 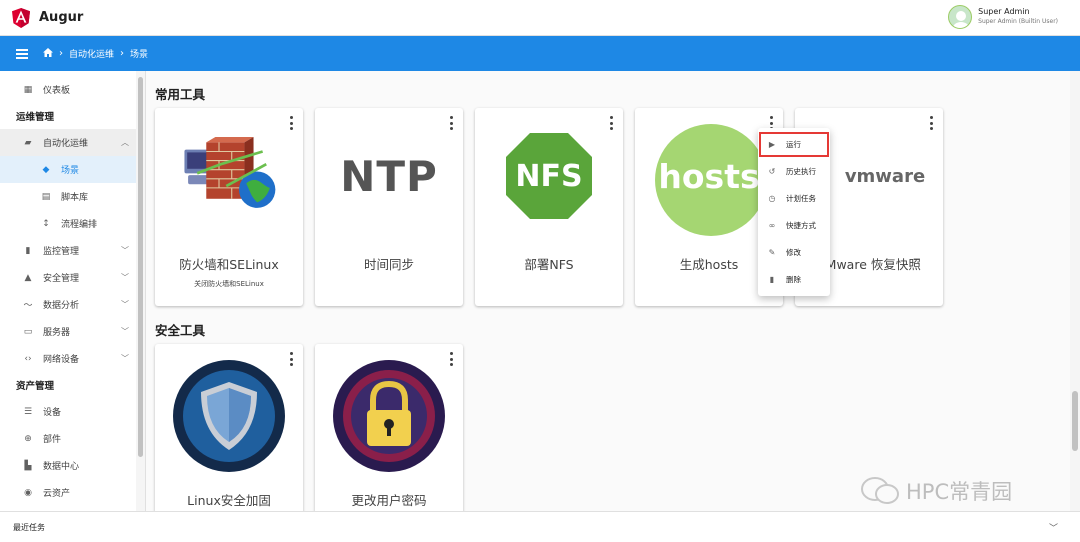 I want to click on recent-tasks-bar: 最近任务 ﹀, so click(x=540, y=526).